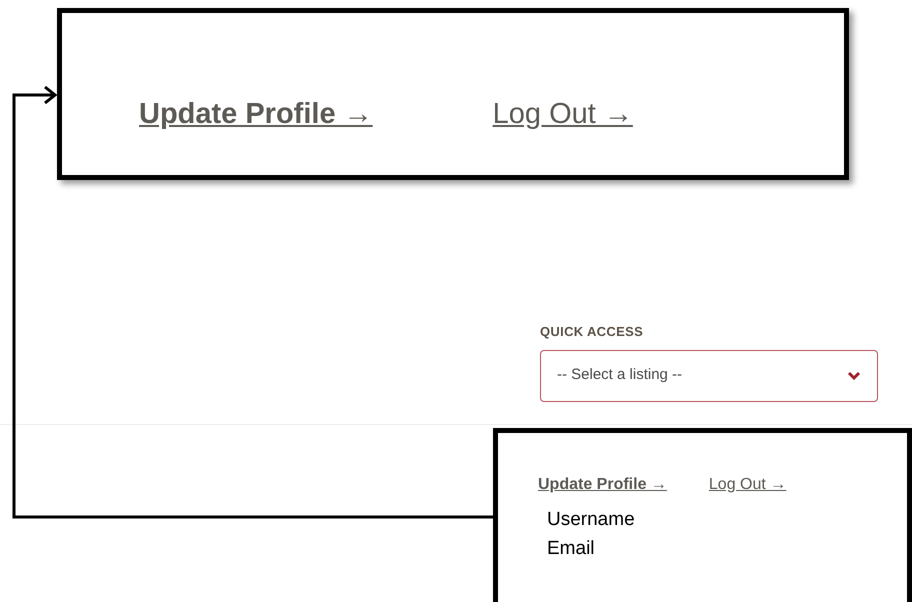 This screenshot has height=602, width=912. I want to click on note-text: Email, so click(571, 549).